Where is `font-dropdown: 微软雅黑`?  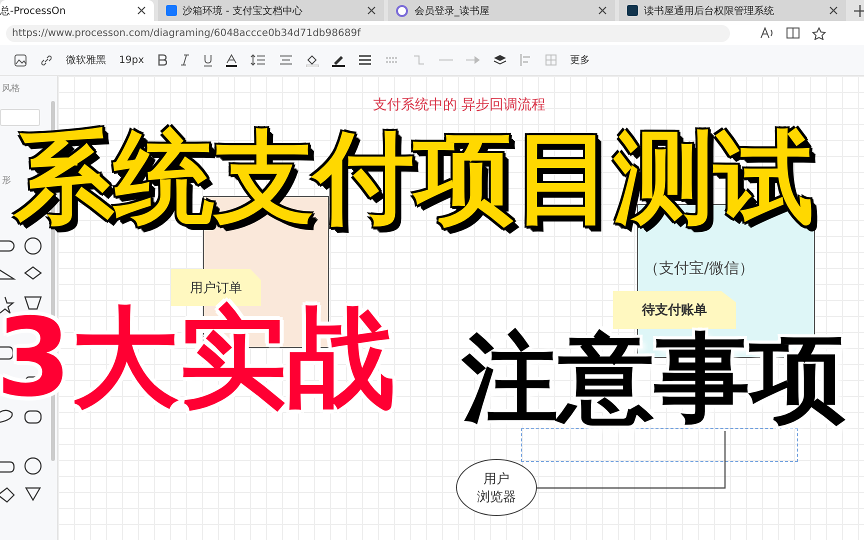
font-dropdown: 微软雅黑 is located at coordinates (86, 60).